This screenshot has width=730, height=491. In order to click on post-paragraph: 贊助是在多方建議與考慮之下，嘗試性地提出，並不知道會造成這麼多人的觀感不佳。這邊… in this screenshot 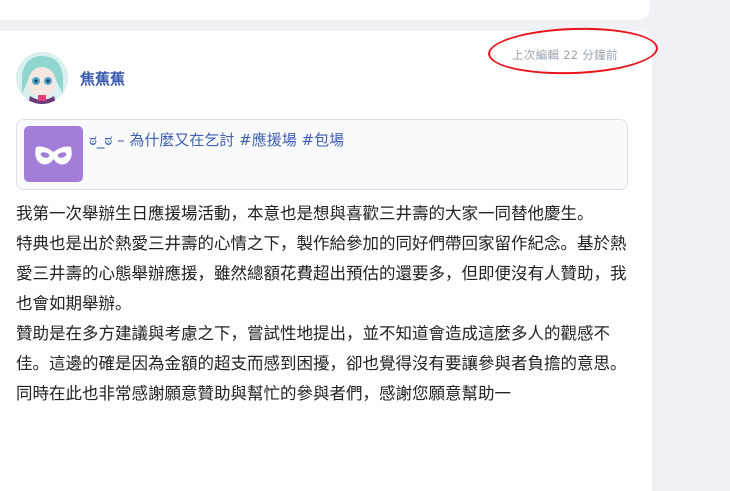, I will do `click(321, 348)`.